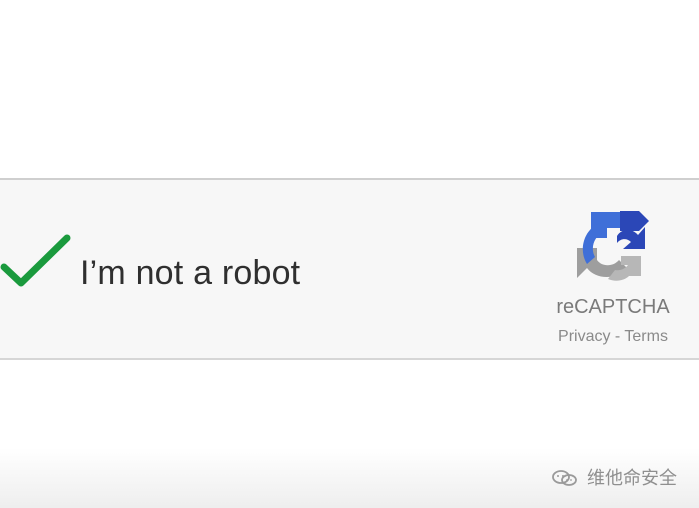 The image size is (699, 508). Describe the element at coordinates (190, 273) in the screenshot. I see `robot-checkbox-label: I’m not a robot` at that location.